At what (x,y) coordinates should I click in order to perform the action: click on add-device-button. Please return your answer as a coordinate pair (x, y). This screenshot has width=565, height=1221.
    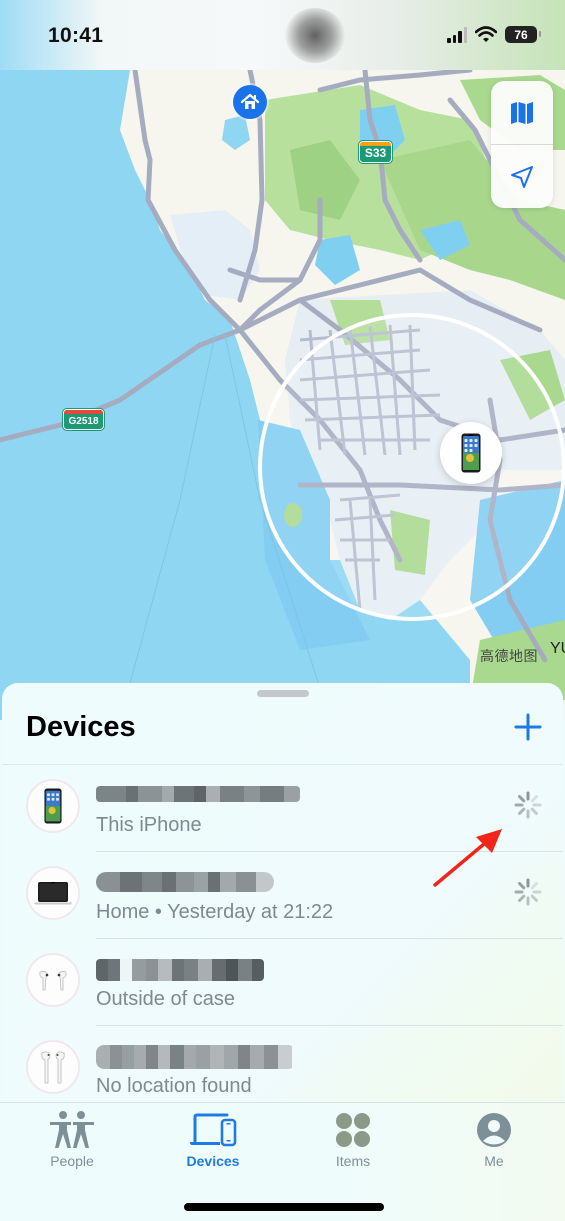
    Looking at the image, I should click on (528, 727).